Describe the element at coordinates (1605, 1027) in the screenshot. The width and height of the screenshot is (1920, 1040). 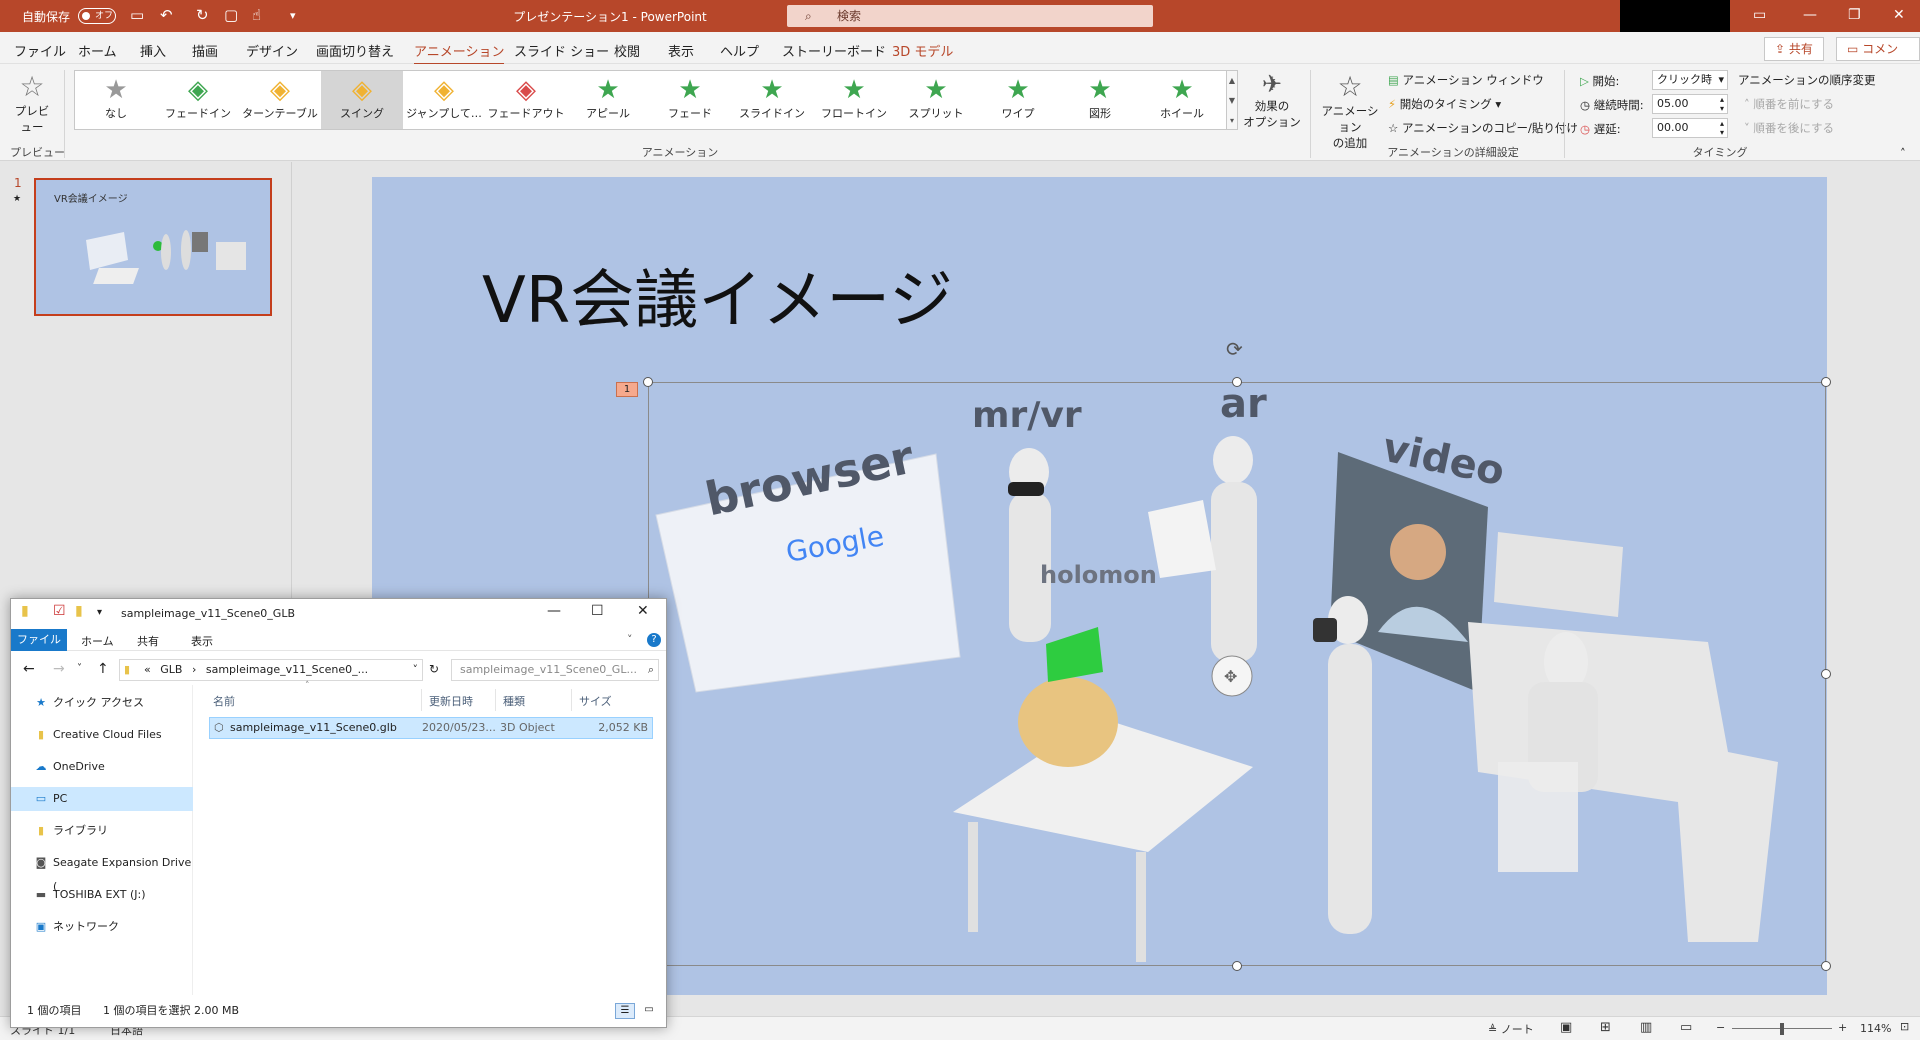
I see `sorter-view-icon: ⊞` at that location.